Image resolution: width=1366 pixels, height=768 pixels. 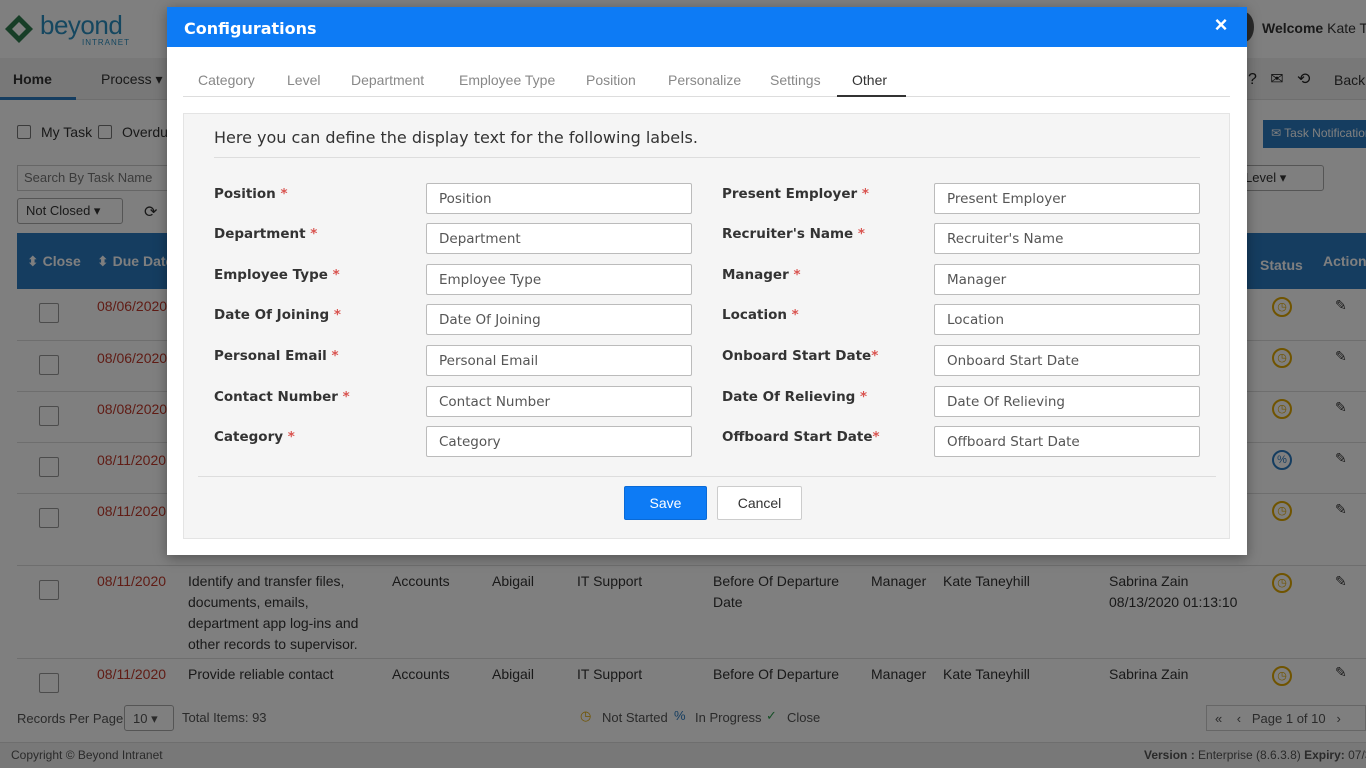 I want to click on label-contact-number: Contact Number *, so click(x=282, y=397).